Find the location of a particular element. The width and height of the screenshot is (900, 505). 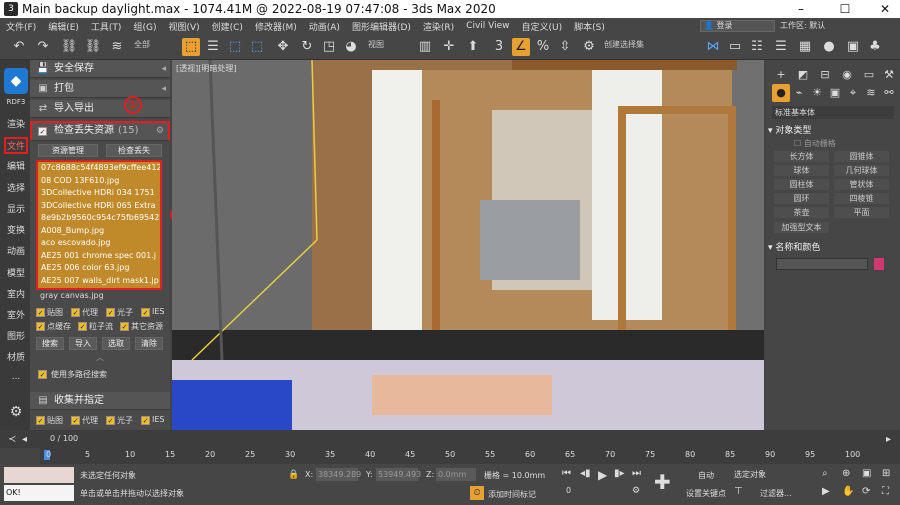

strip-interior: 室内 is located at coordinates (16, 293).